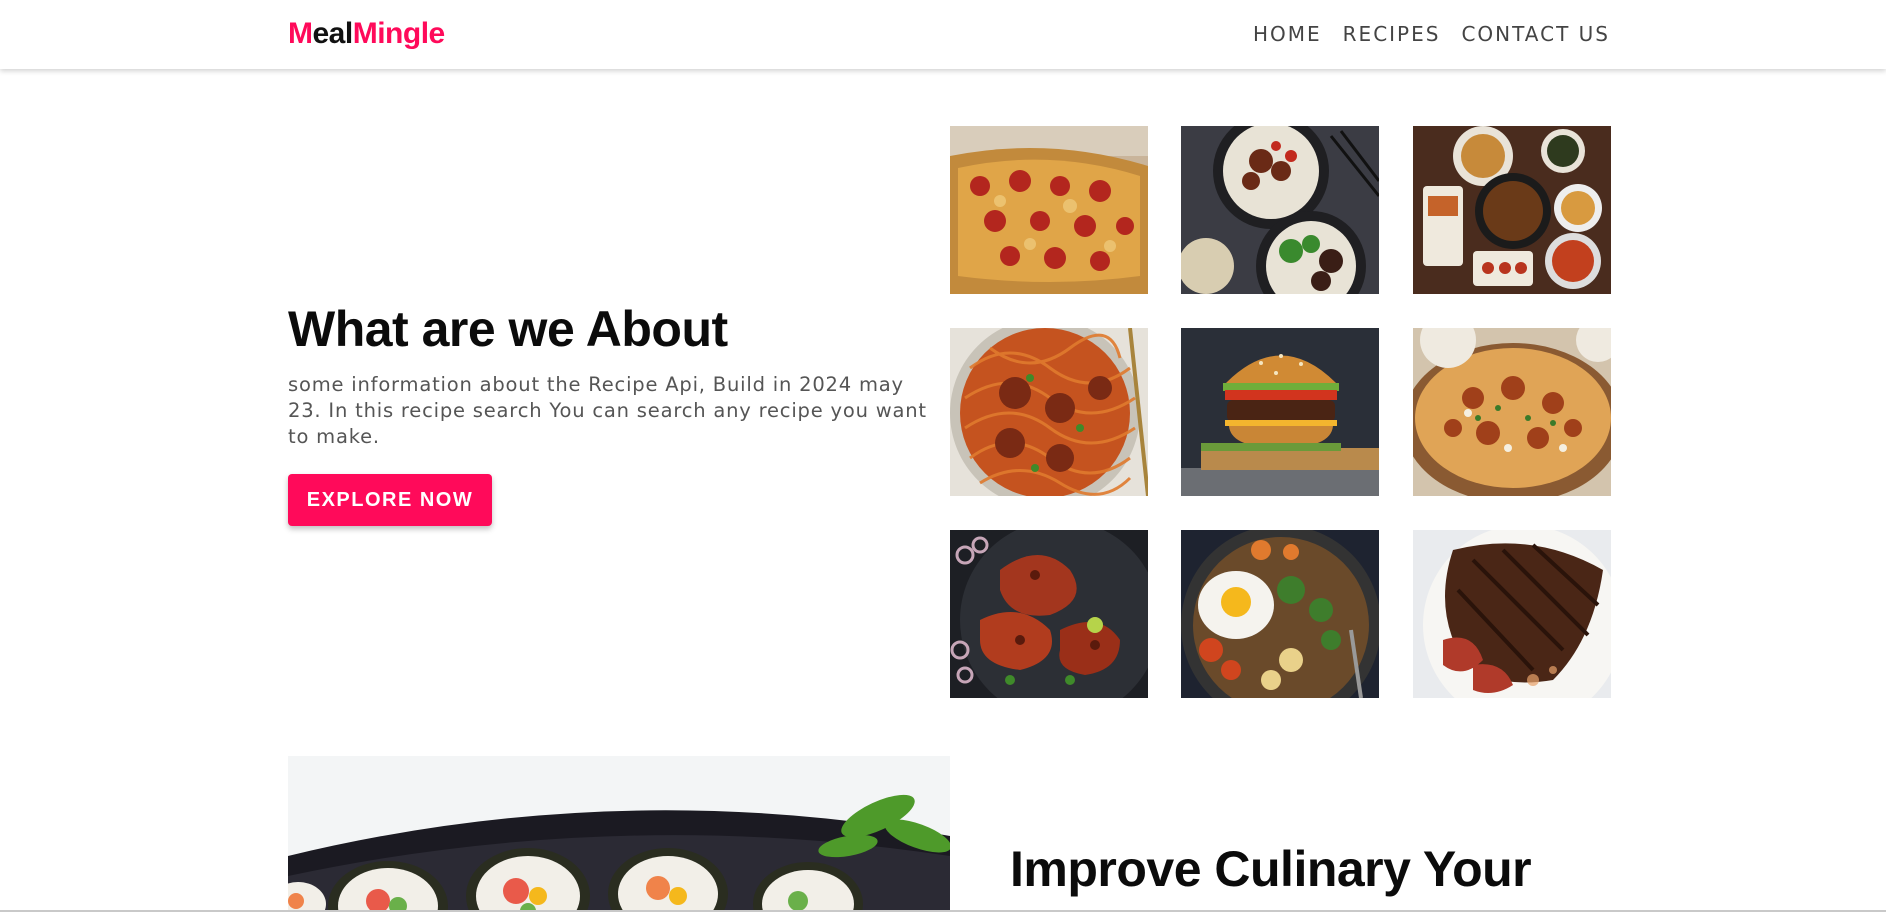 The width and height of the screenshot is (1886, 912). What do you see at coordinates (1535, 34) in the screenshot?
I see `nav-contact-link: CONTACT US` at bounding box center [1535, 34].